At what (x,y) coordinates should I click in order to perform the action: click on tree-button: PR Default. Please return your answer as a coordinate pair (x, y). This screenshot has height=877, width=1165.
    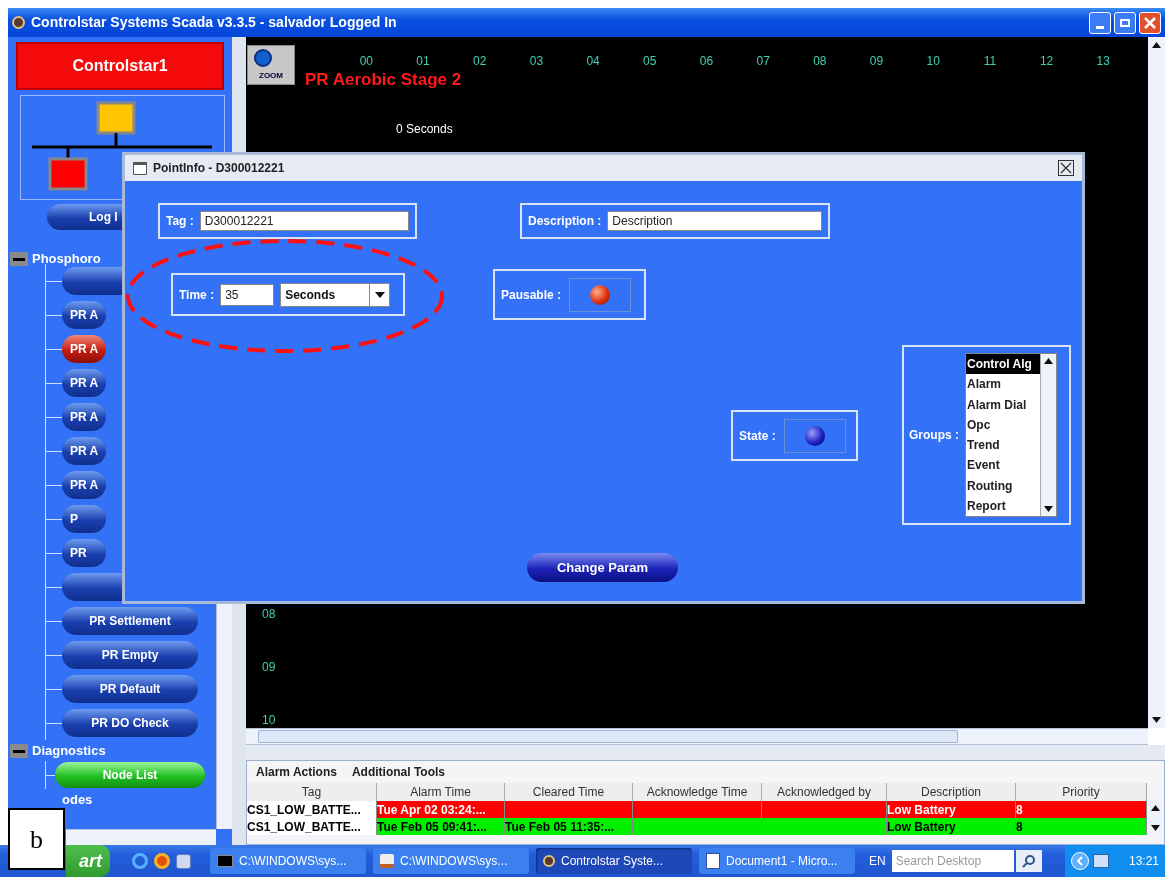
    Looking at the image, I should click on (130, 689).